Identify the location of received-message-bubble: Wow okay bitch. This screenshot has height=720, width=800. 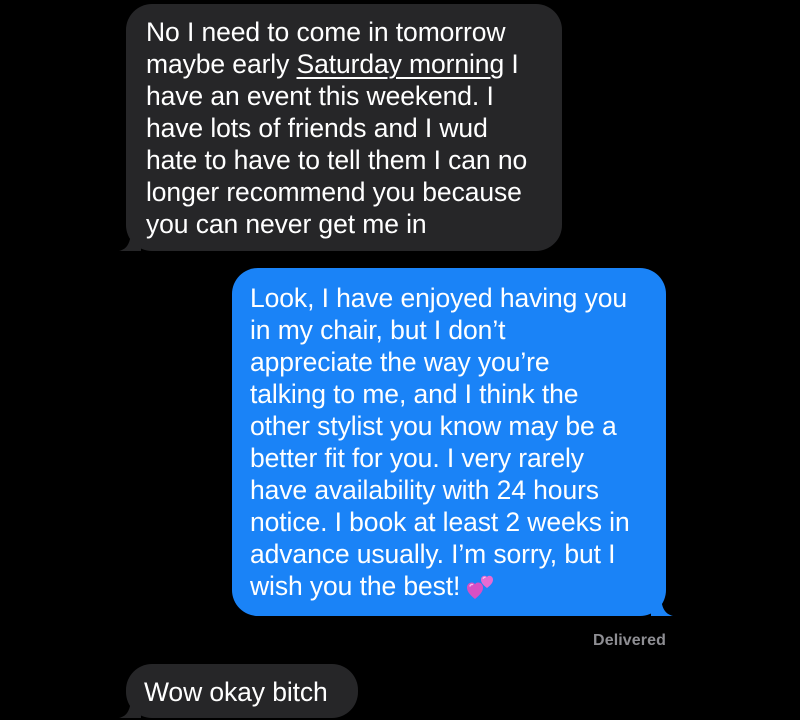
(238, 691).